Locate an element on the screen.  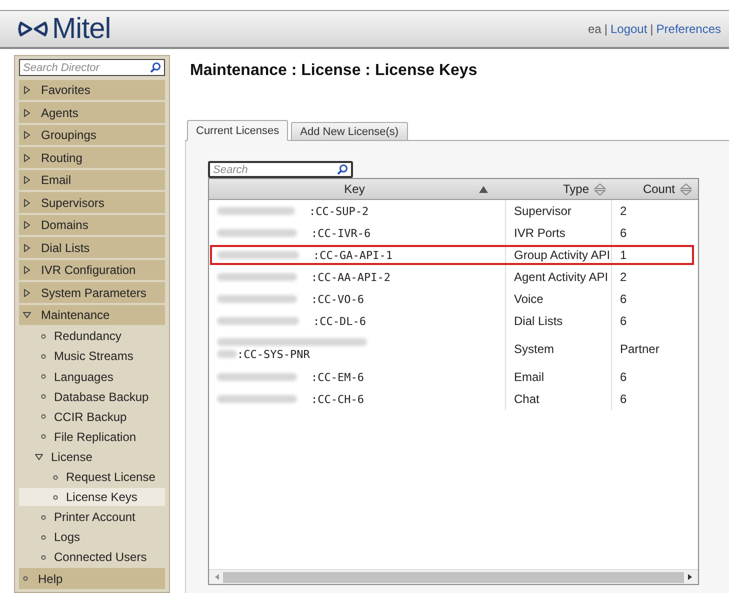
sidebar-item: Dial Lists is located at coordinates (92, 247).